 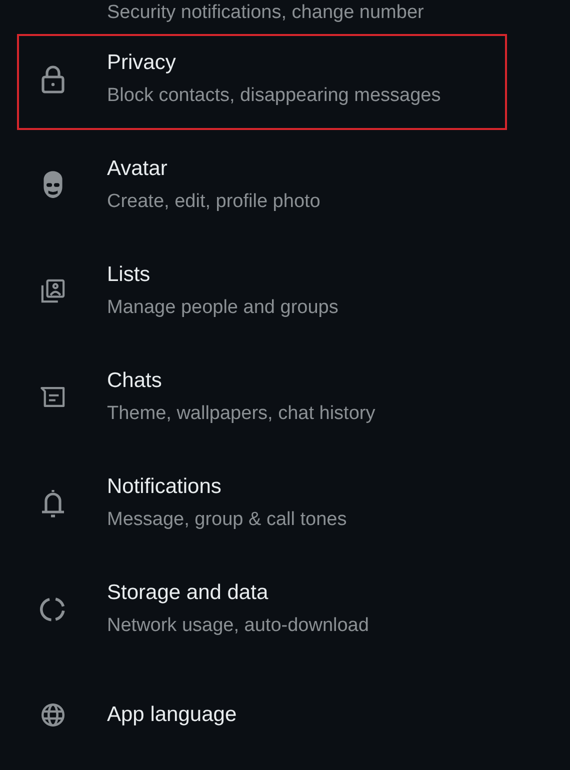 I want to click on setting-title: Chats, so click(x=241, y=381).